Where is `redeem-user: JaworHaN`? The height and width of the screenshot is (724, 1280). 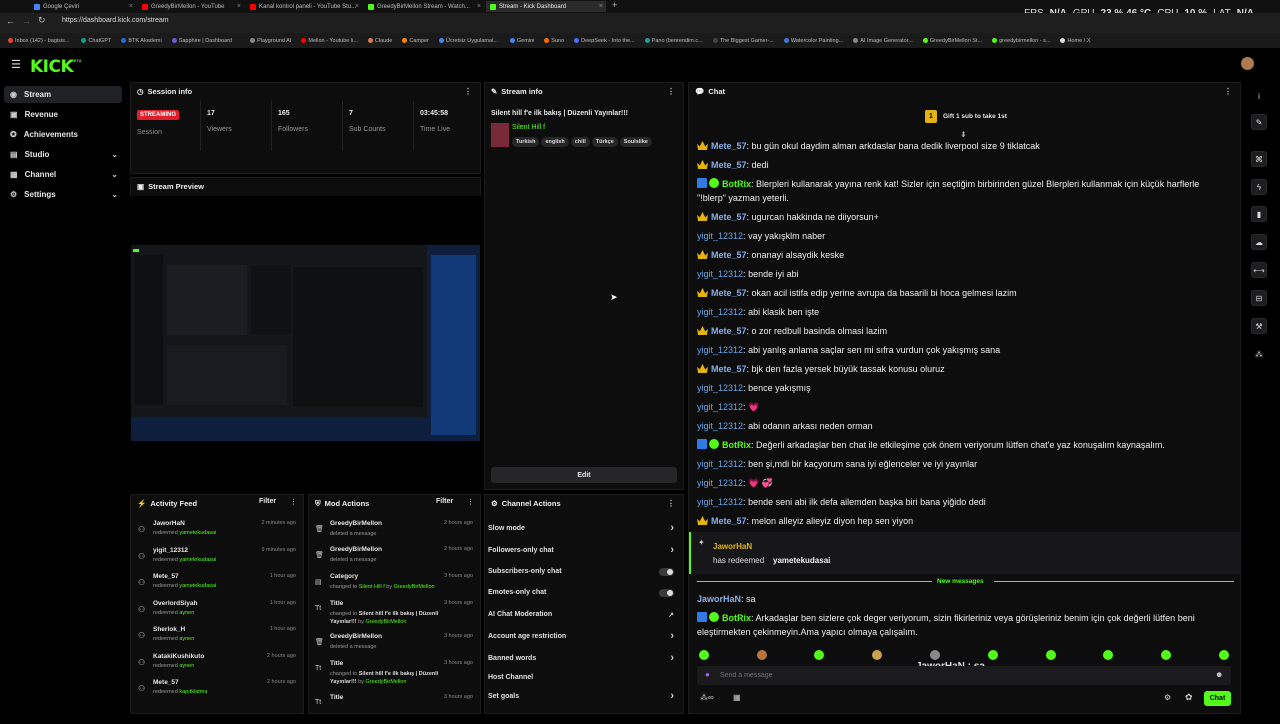 redeem-user: JaworHaN is located at coordinates (732, 546).